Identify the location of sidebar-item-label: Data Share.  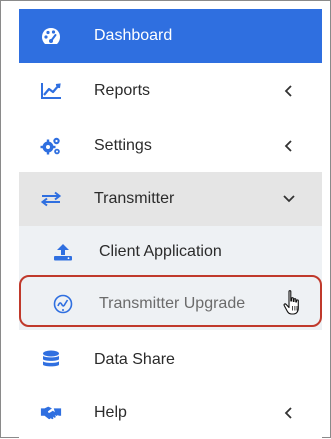
(134, 359).